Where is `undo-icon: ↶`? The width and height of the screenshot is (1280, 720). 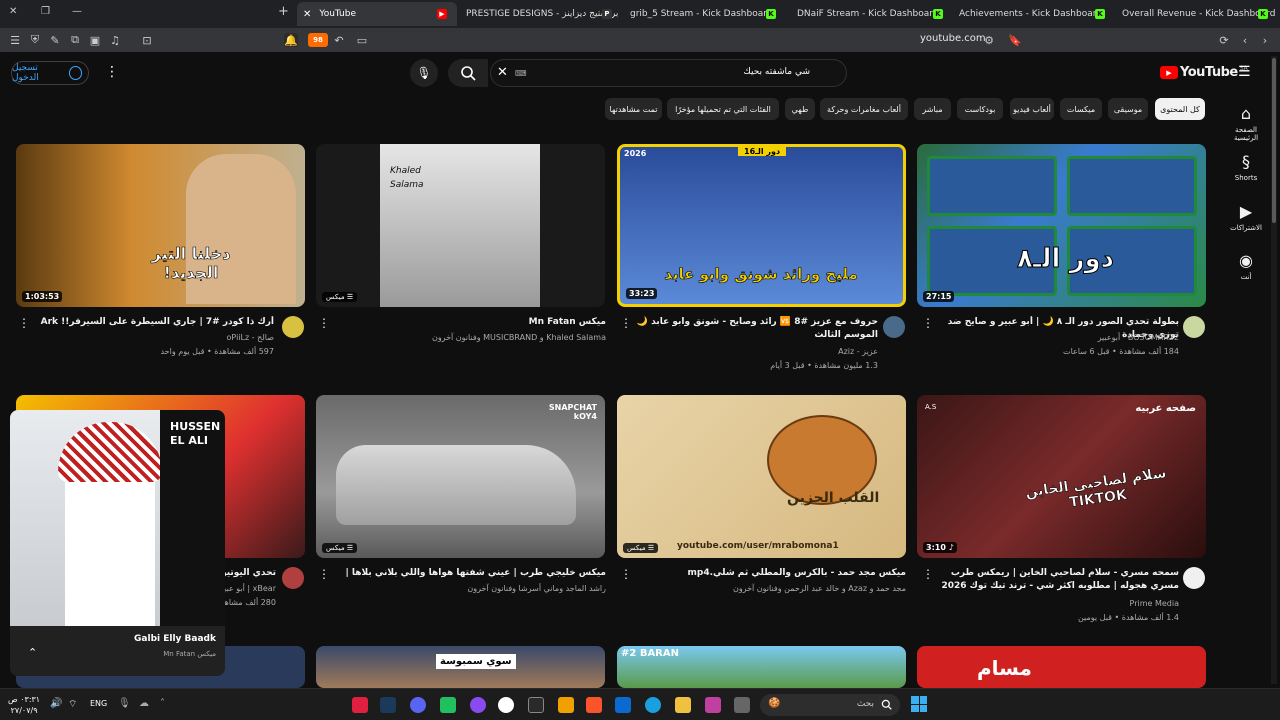
undo-icon: ↶ is located at coordinates (339, 40).